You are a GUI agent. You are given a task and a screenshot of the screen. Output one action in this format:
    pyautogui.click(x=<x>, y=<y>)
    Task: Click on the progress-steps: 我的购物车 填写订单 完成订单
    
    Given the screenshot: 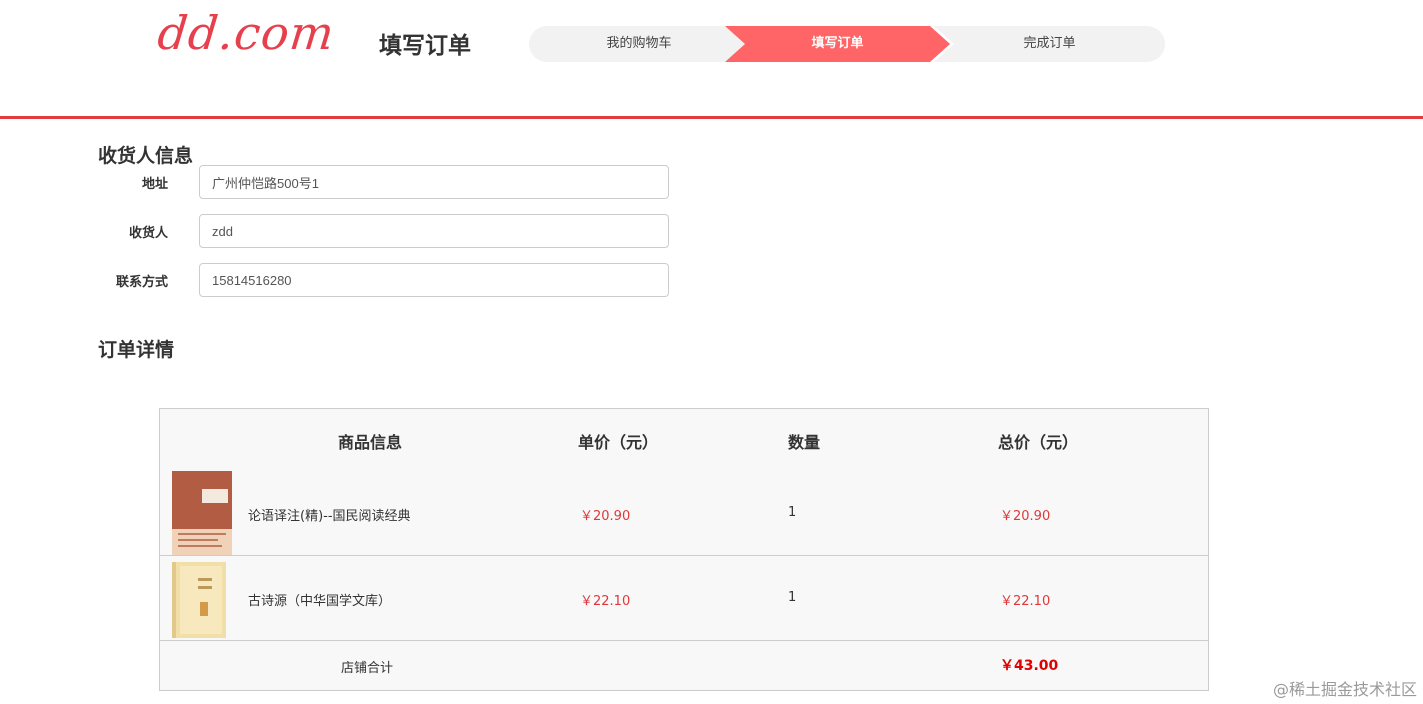 What is the action you would take?
    pyautogui.click(x=847, y=44)
    